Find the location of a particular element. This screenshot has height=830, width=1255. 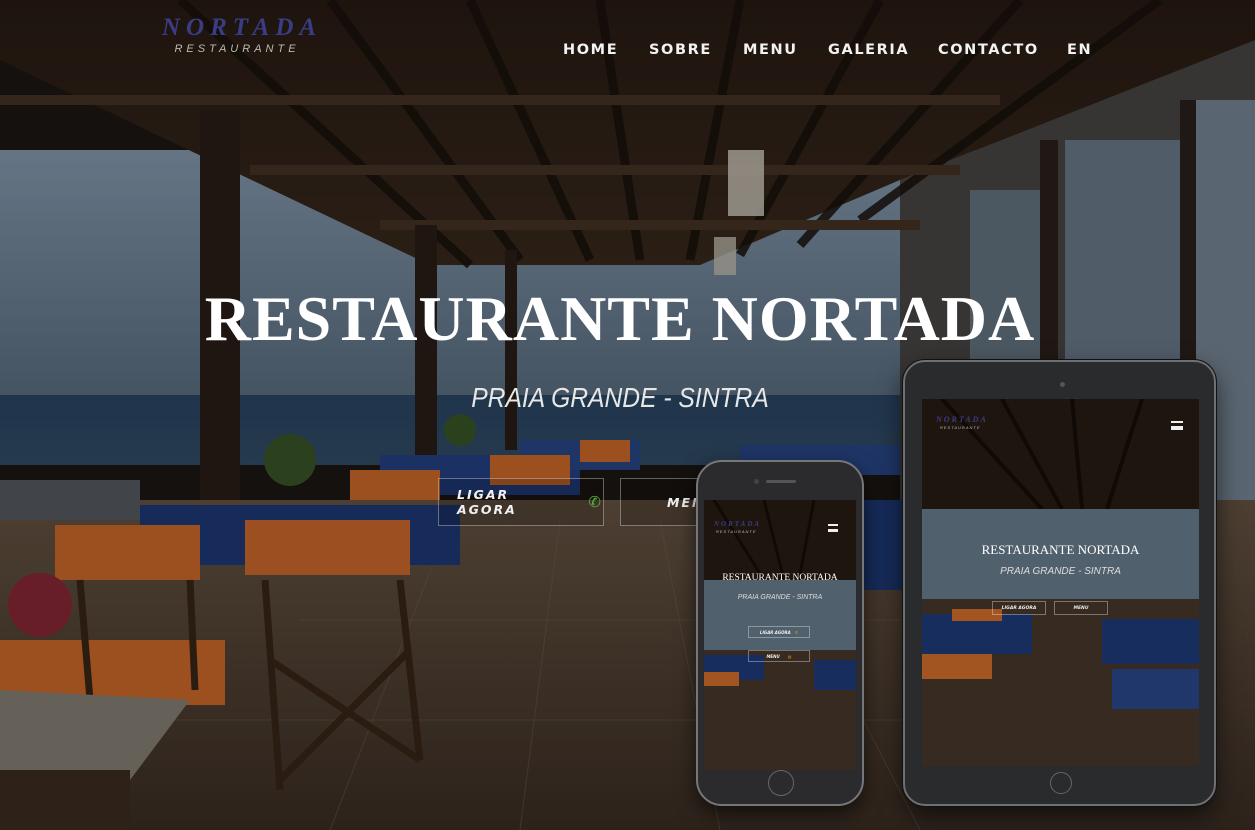

hero-title: RESTAURANTE NORTADA is located at coordinates (620, 318).